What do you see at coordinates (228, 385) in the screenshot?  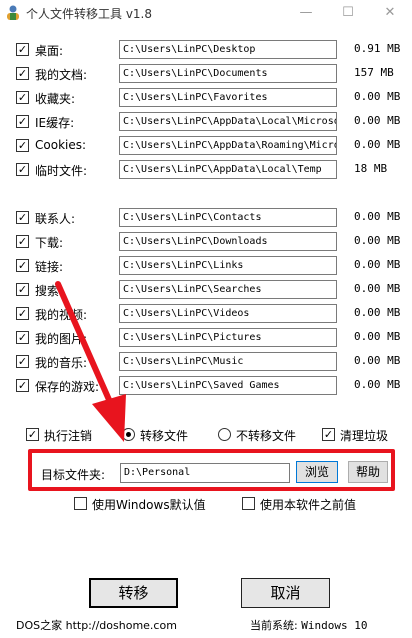 I see `path-field-saved-games: C:\Users\LinPC\Saved Games` at bounding box center [228, 385].